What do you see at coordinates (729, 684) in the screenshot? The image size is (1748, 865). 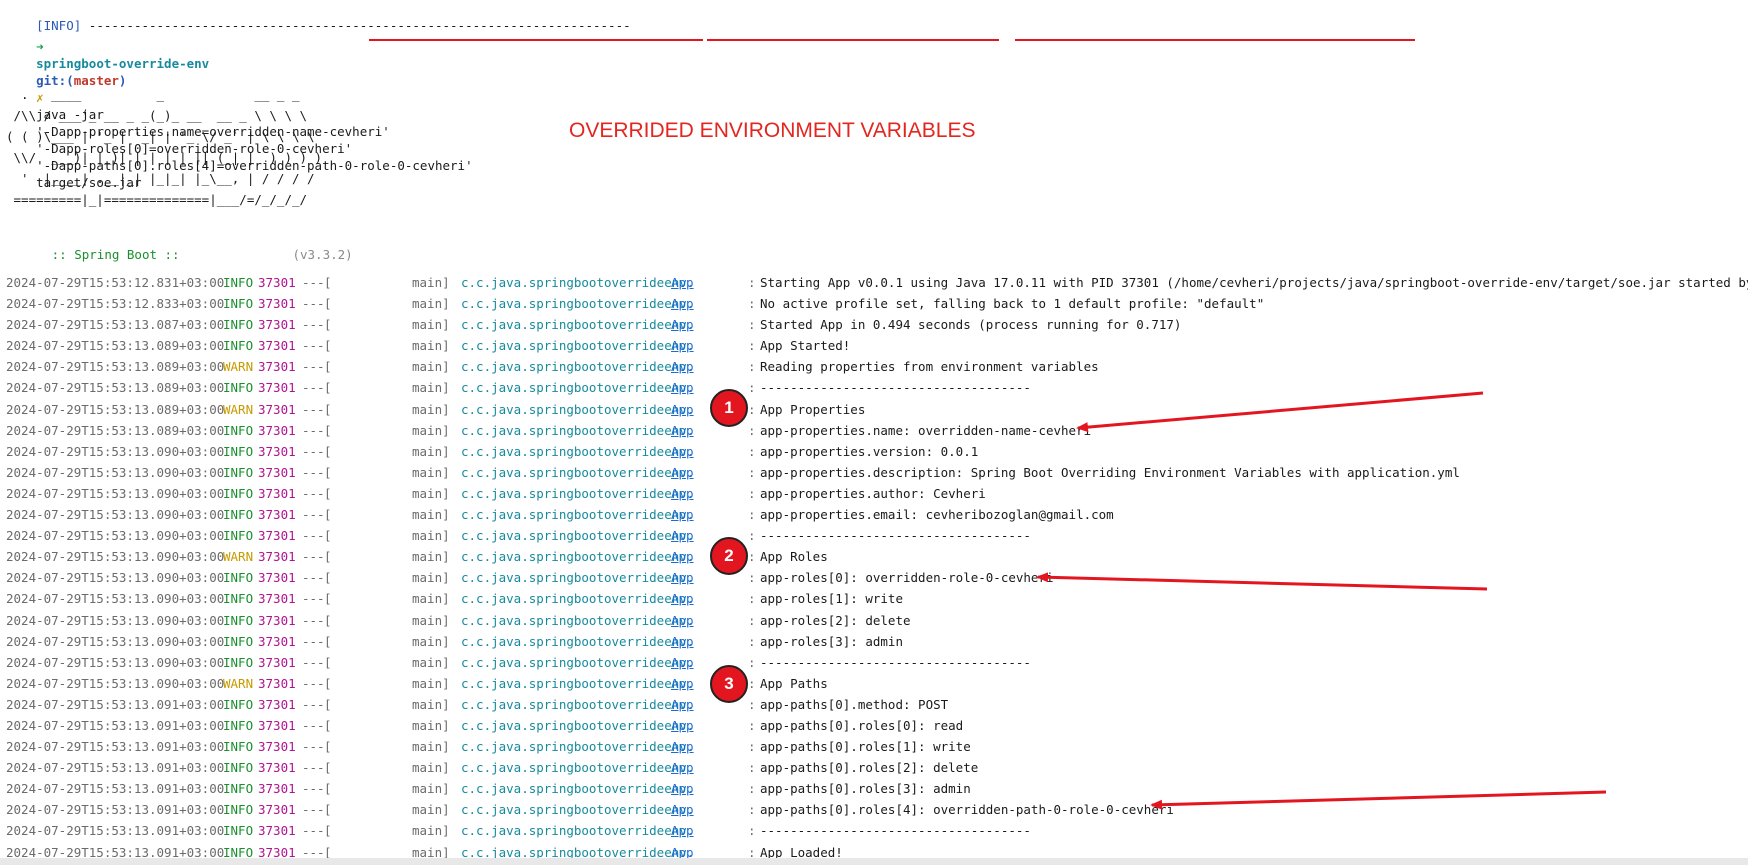 I see `annotation-badge-3: 3` at bounding box center [729, 684].